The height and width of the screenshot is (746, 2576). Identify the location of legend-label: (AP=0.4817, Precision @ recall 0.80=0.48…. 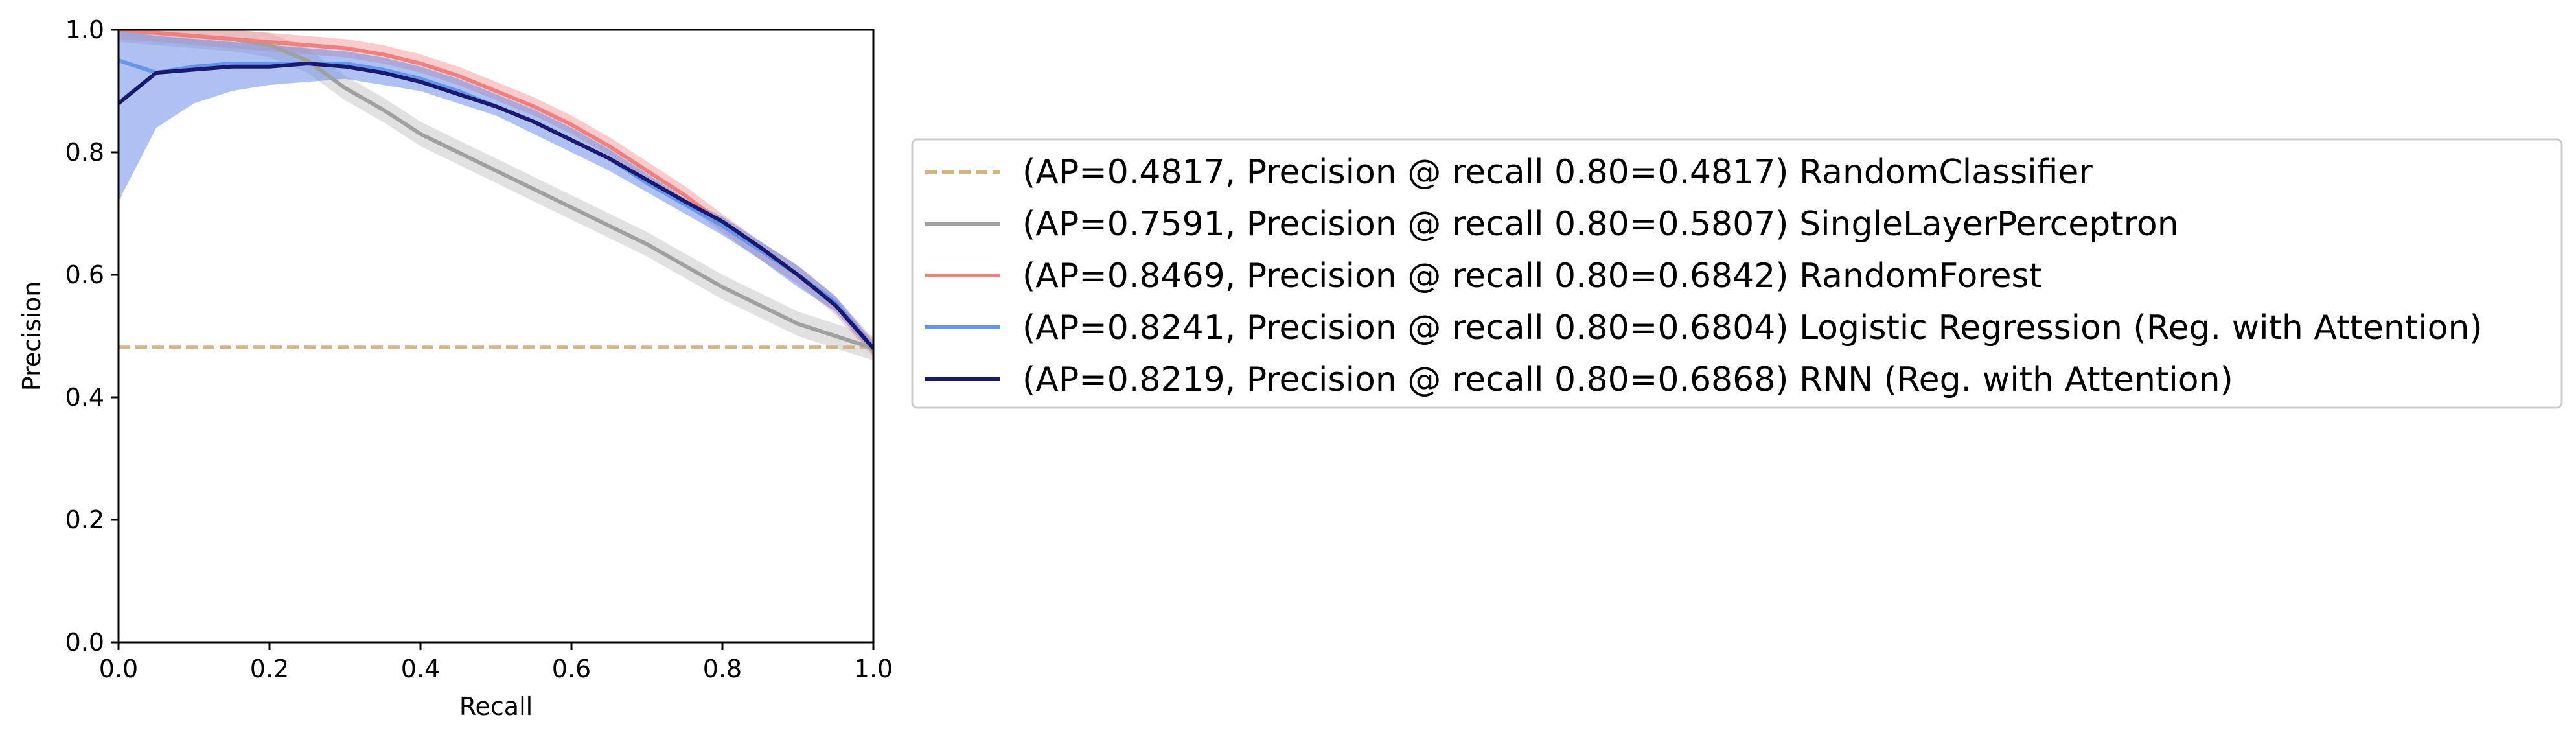
(1558, 172).